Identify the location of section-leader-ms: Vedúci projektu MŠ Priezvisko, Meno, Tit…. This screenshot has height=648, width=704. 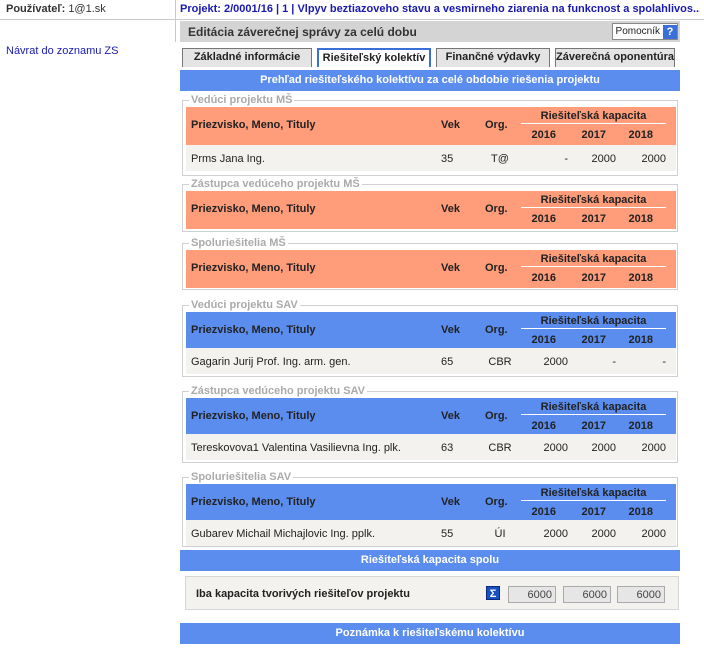
(430, 135).